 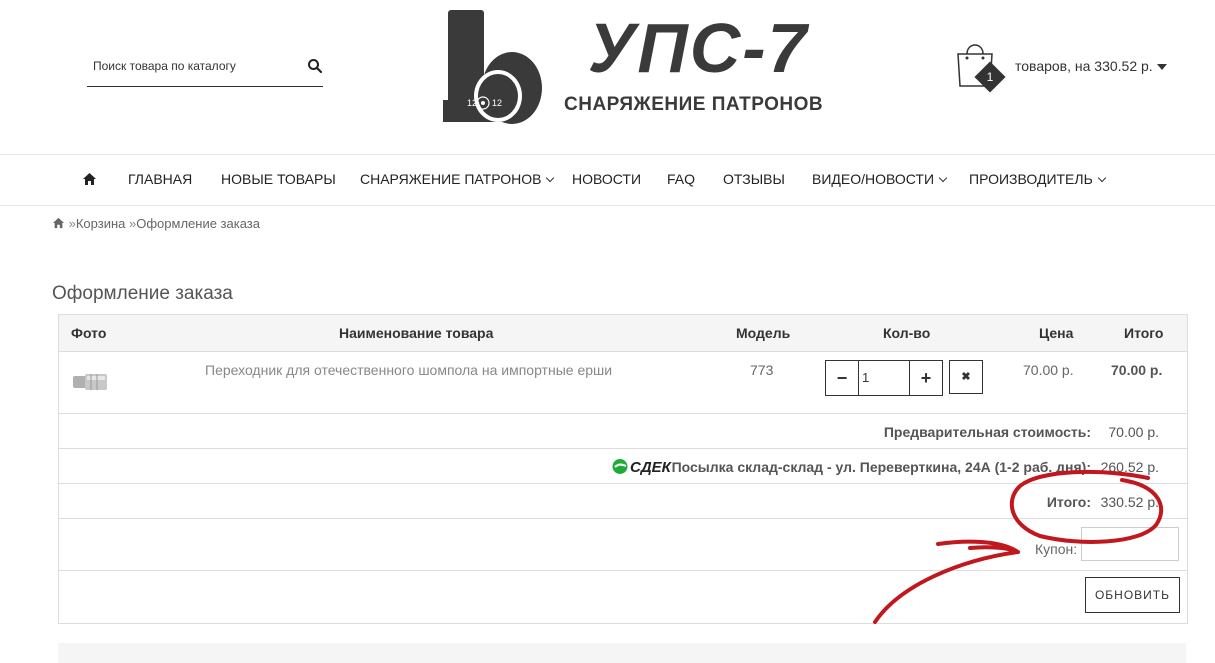 What do you see at coordinates (623, 501) in the screenshot?
I see `total-row: Итого: 330.52 р.` at bounding box center [623, 501].